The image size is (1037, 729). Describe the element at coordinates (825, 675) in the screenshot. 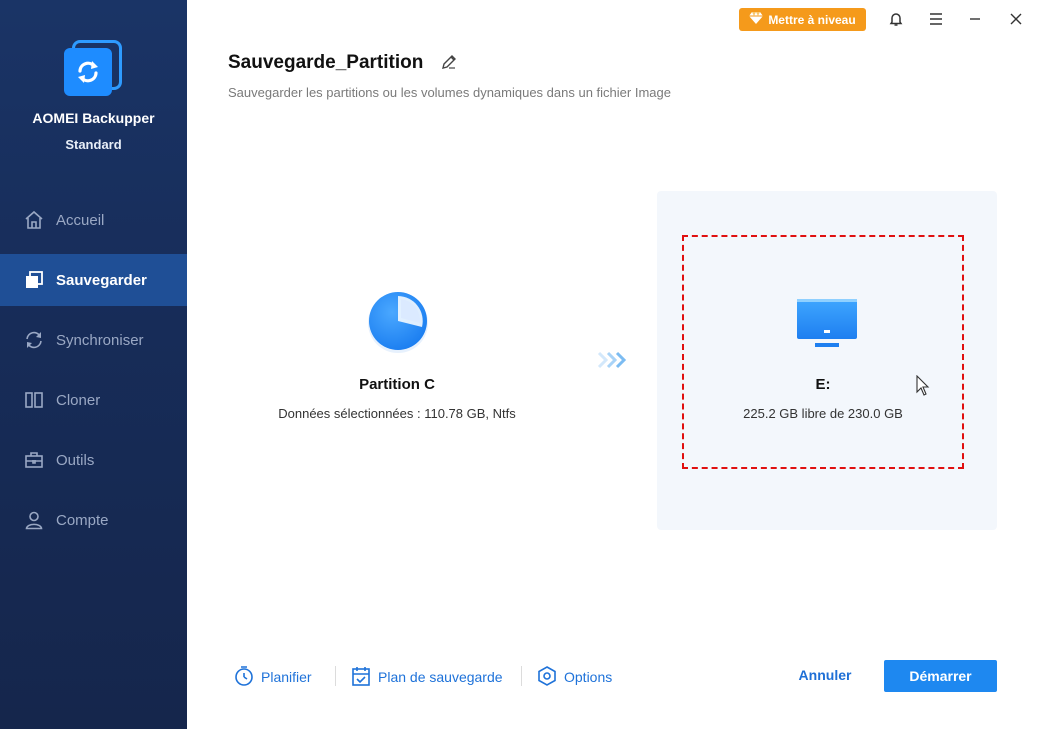

I see `cancel-button: Annuler` at that location.